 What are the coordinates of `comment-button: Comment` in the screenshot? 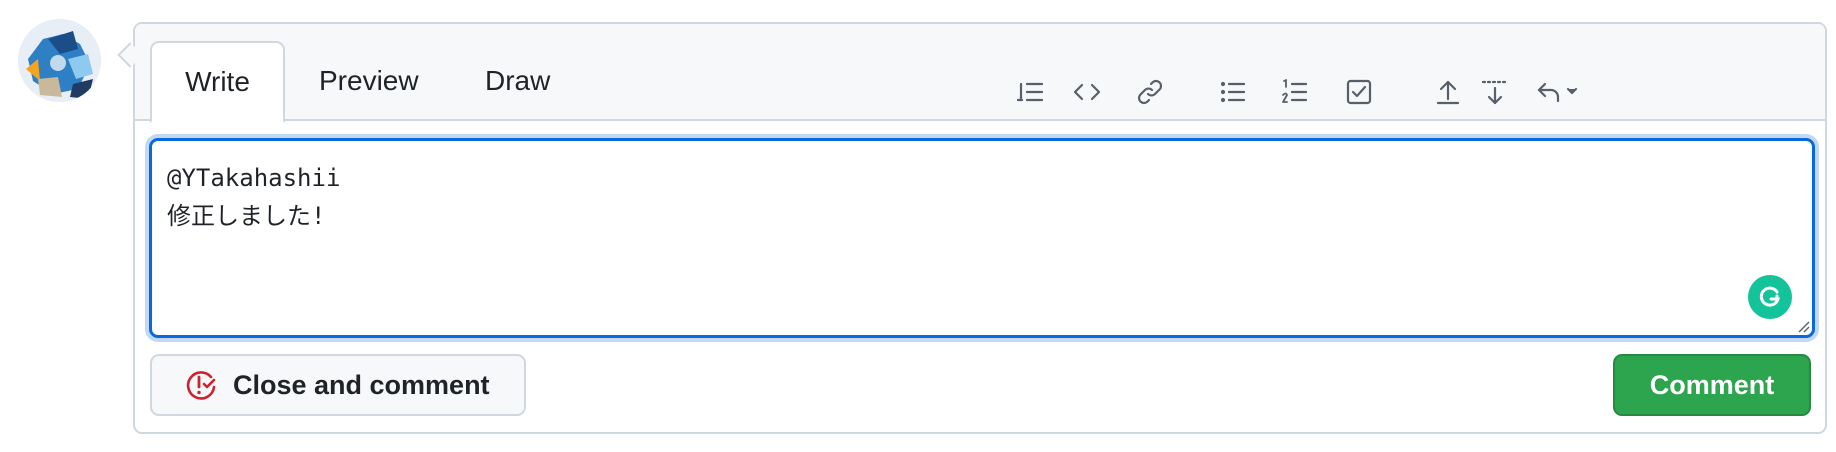 It's located at (1712, 385).